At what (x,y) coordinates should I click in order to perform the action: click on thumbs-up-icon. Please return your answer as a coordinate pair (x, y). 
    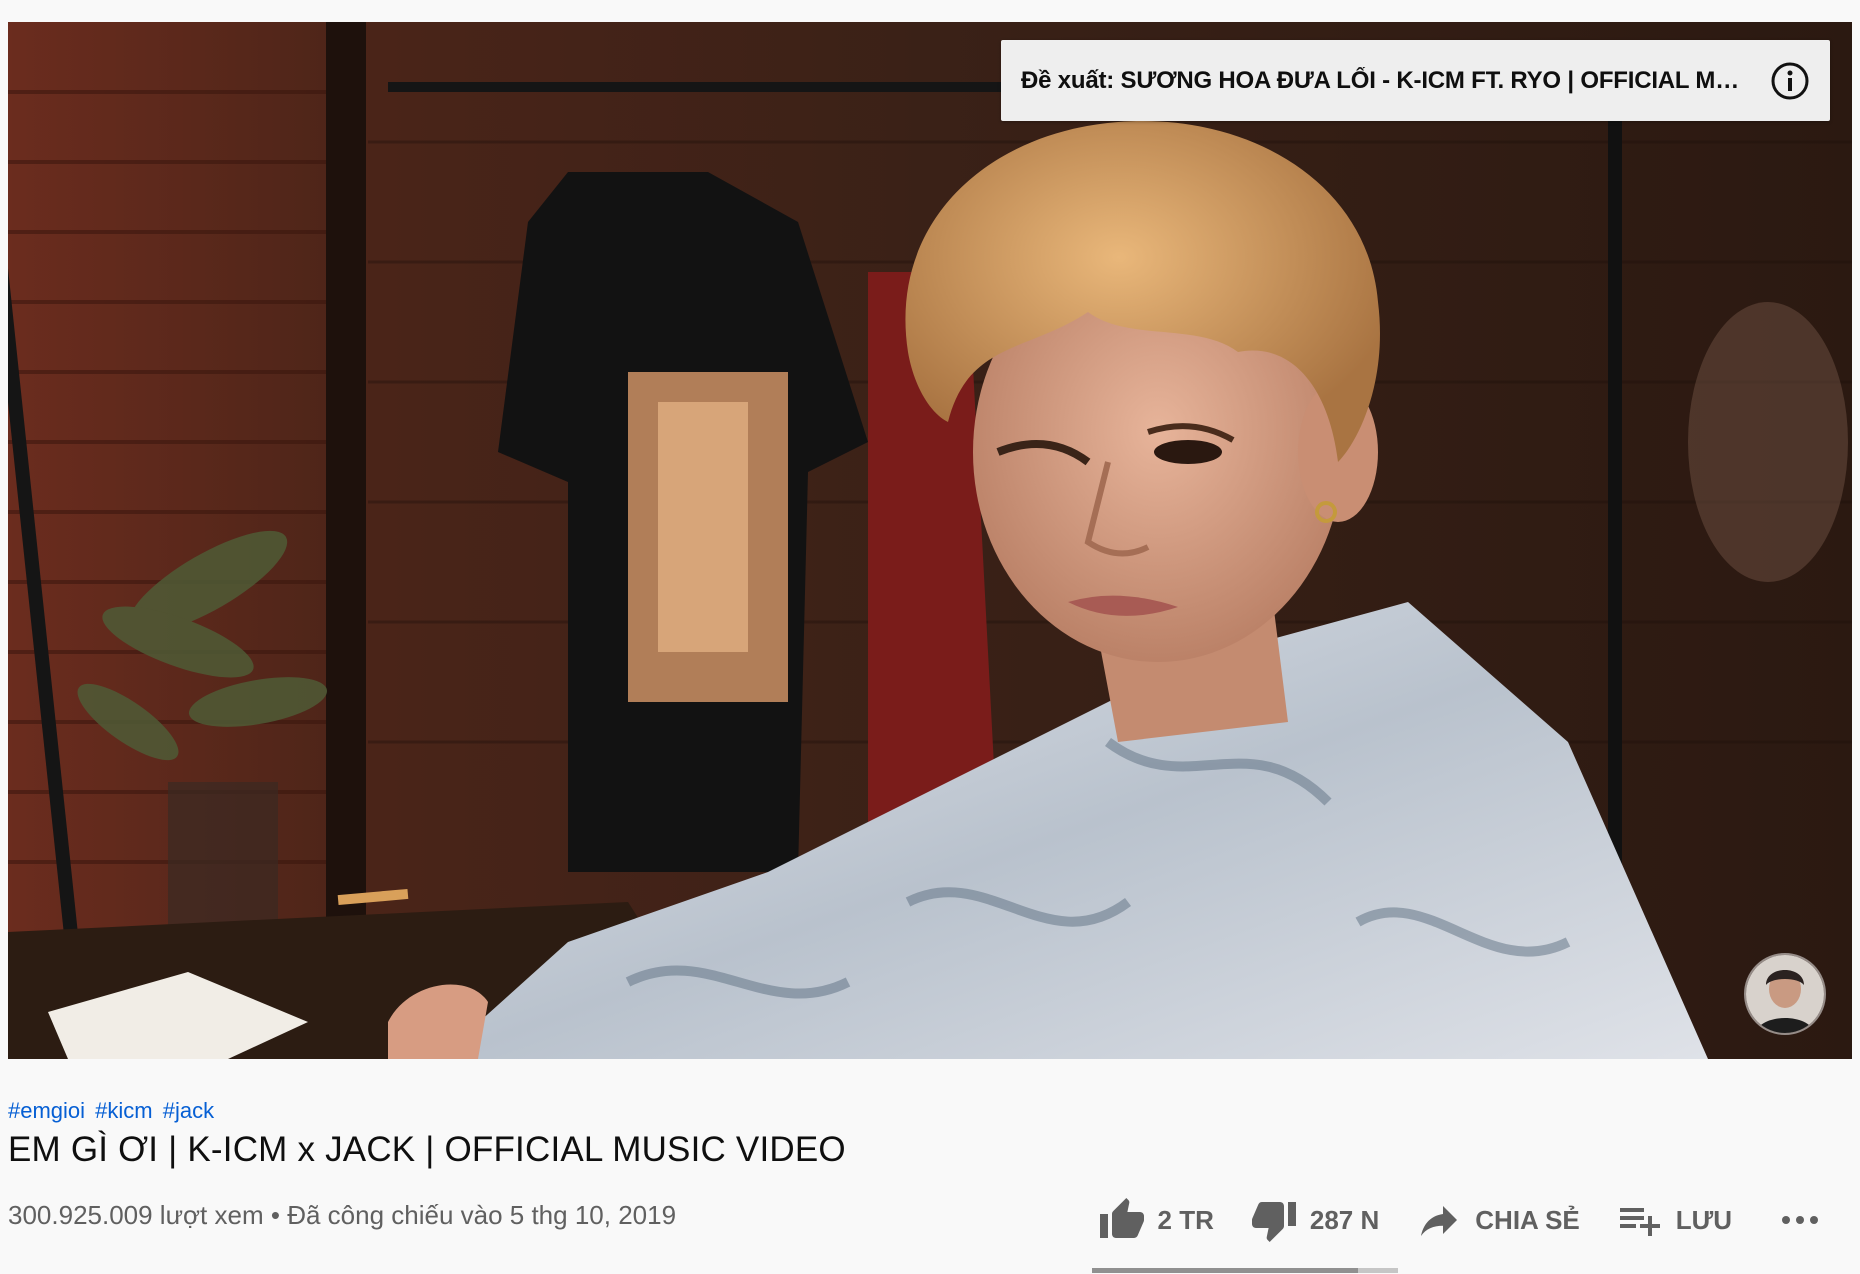
    Looking at the image, I should click on (1121, 1218).